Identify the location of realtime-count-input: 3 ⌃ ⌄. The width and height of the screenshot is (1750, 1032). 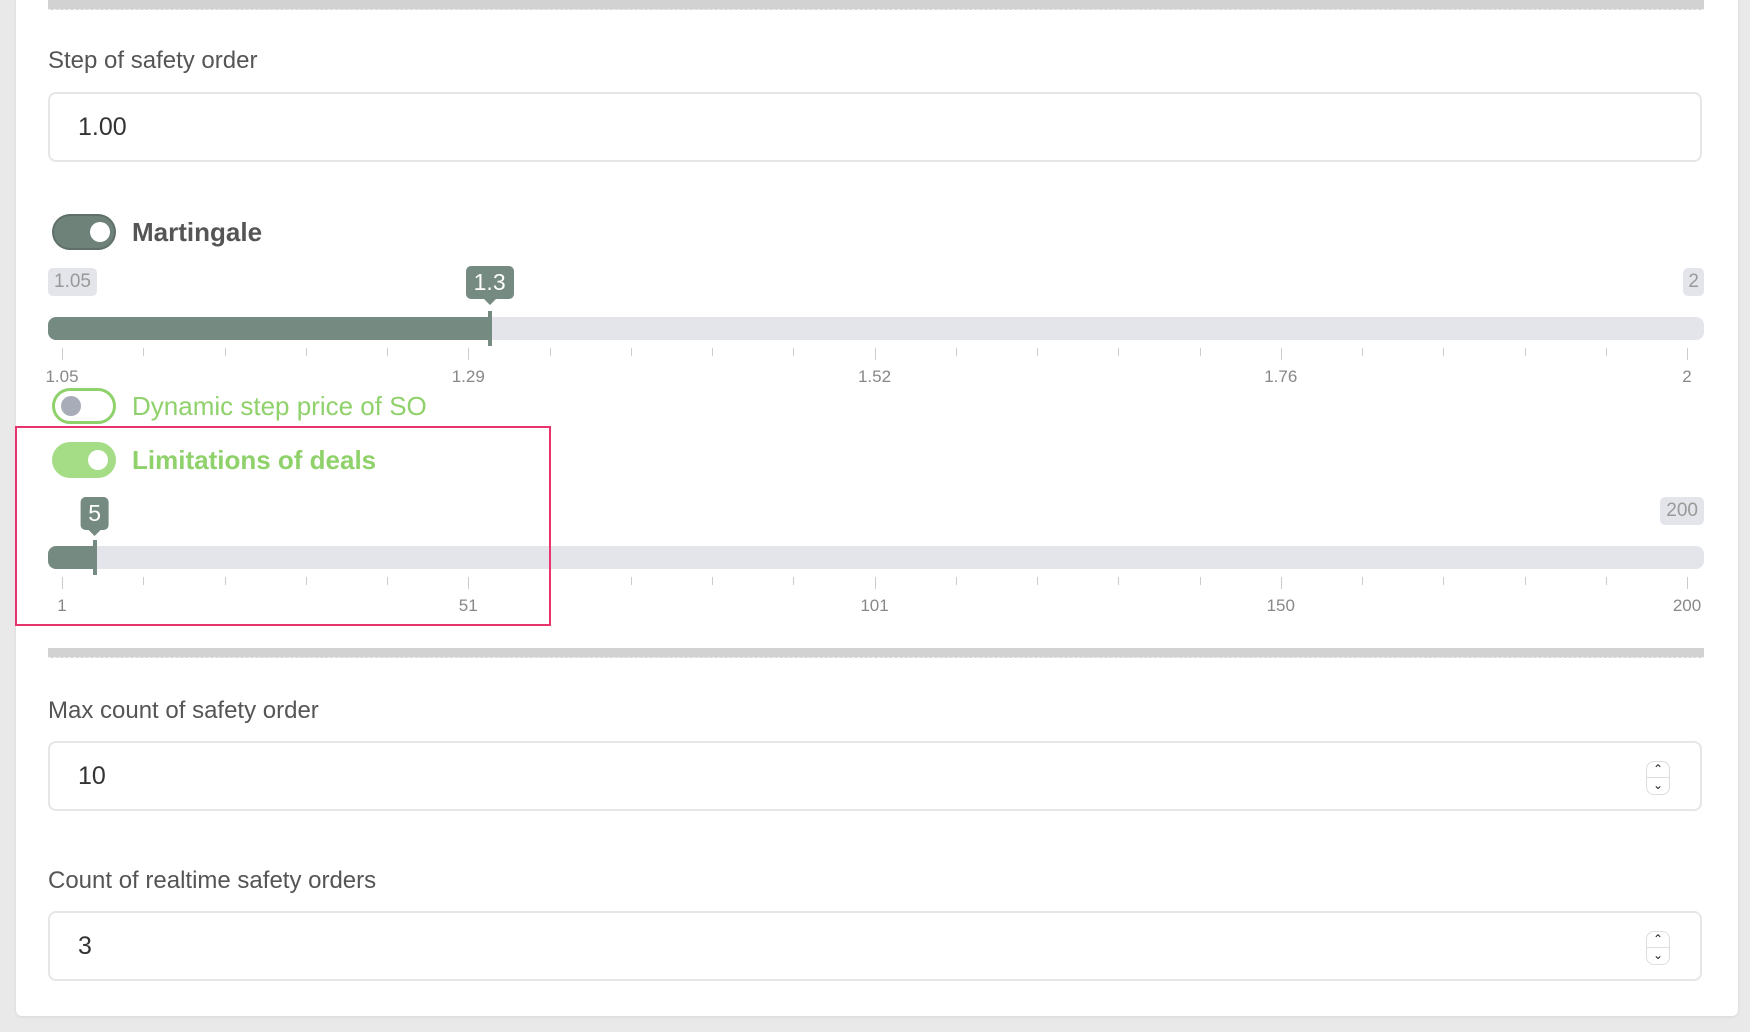
(875, 946).